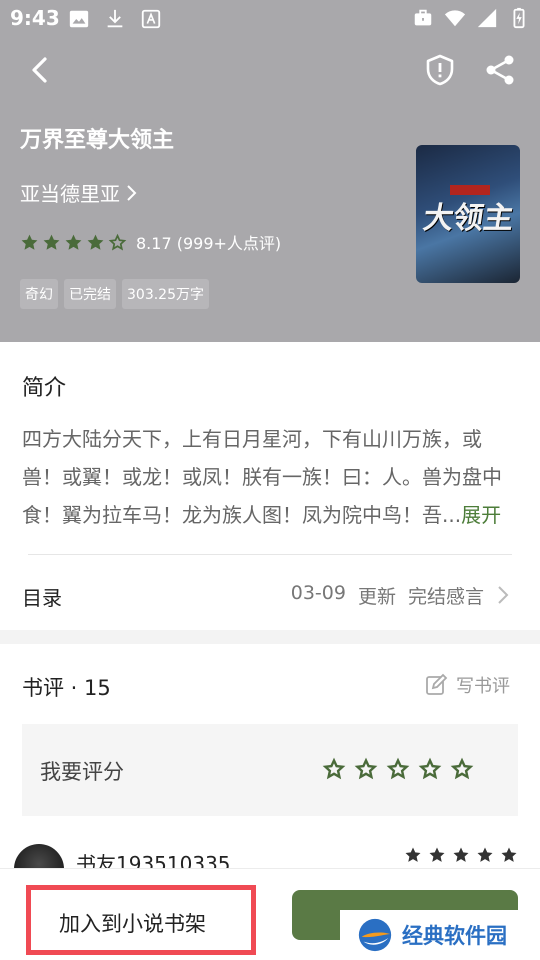  I want to click on text-a-icon, so click(151, 19).